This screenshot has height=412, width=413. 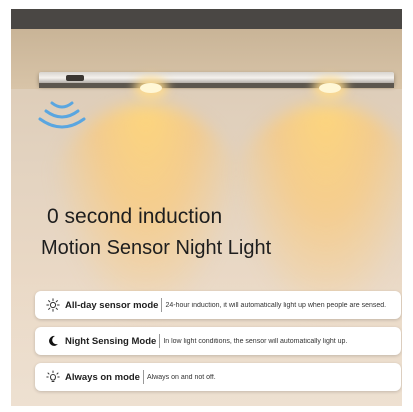 I want to click on sensor-wave-icon, so click(x=62, y=115).